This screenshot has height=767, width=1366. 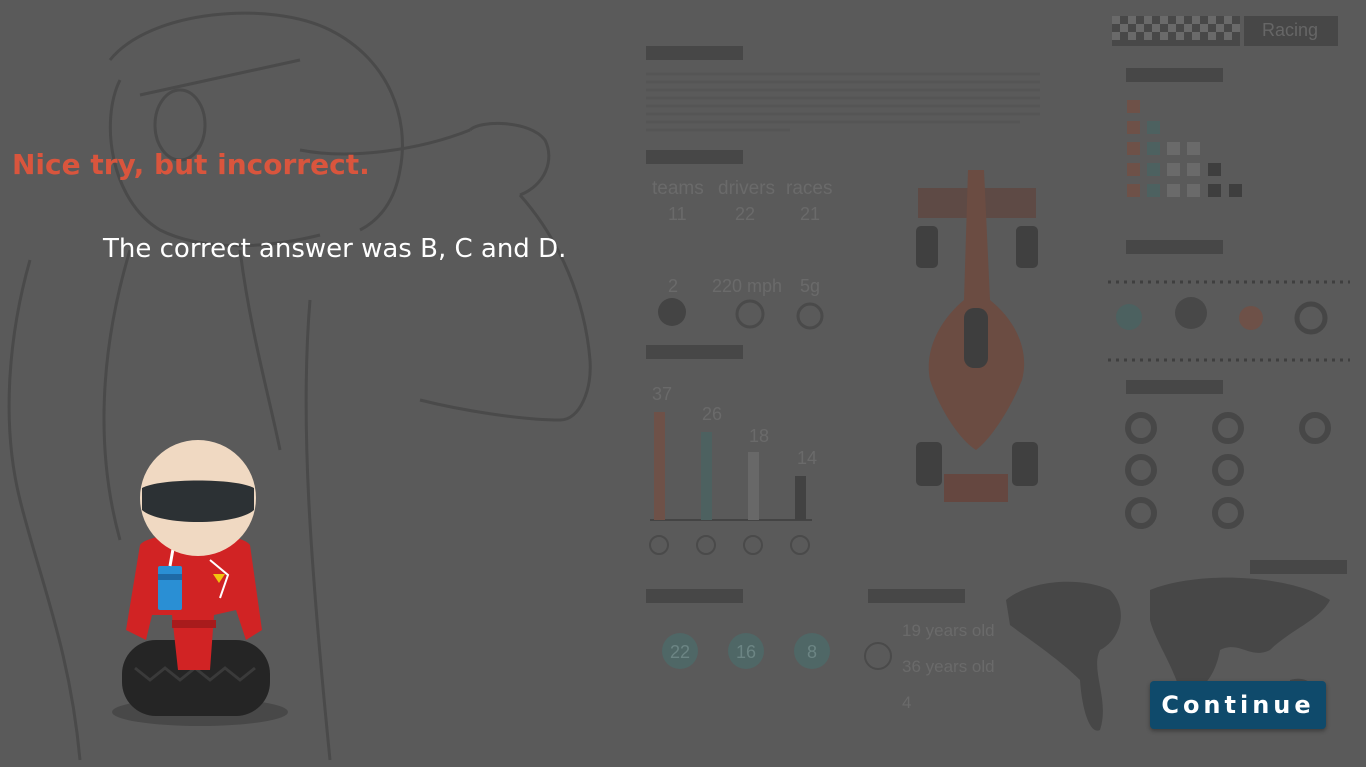 What do you see at coordinates (673, 286) in the screenshot?
I see `stat-pitstop-value: 2` at bounding box center [673, 286].